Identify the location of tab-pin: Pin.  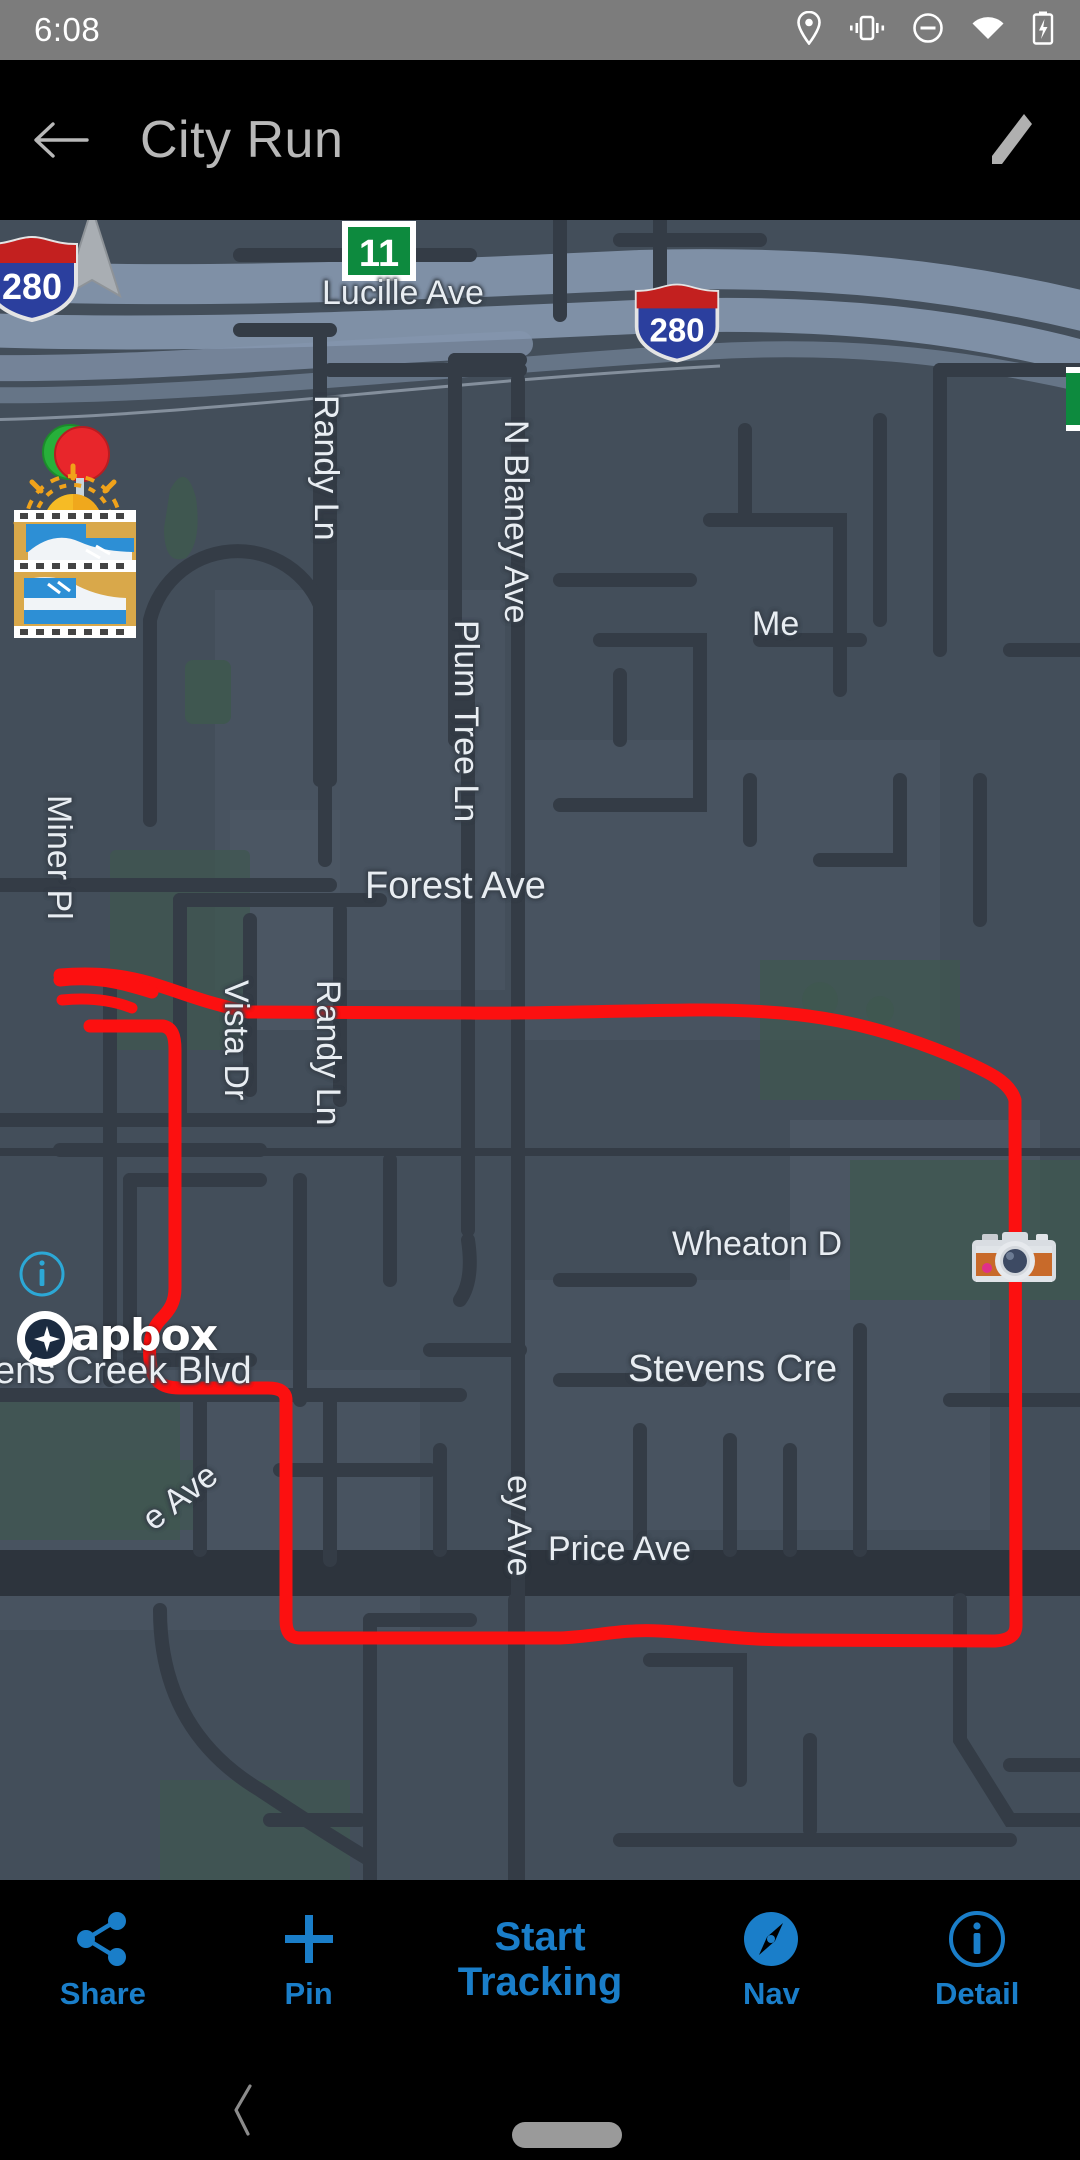
(309, 1960).